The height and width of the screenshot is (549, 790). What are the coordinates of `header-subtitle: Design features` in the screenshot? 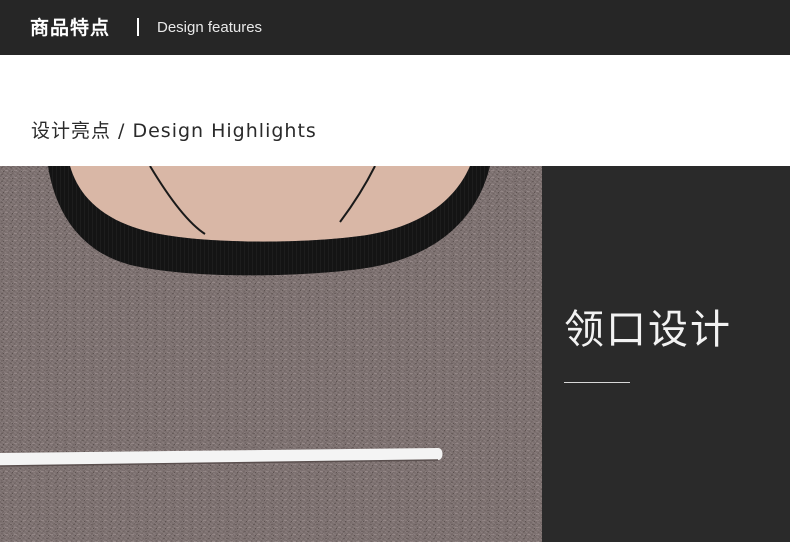 It's located at (210, 27).